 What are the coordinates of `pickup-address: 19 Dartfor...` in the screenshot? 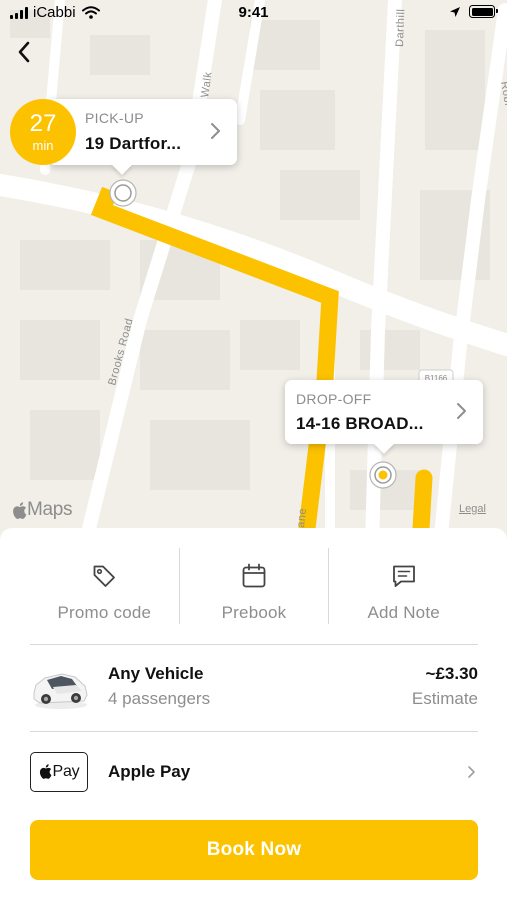 It's located at (133, 143).